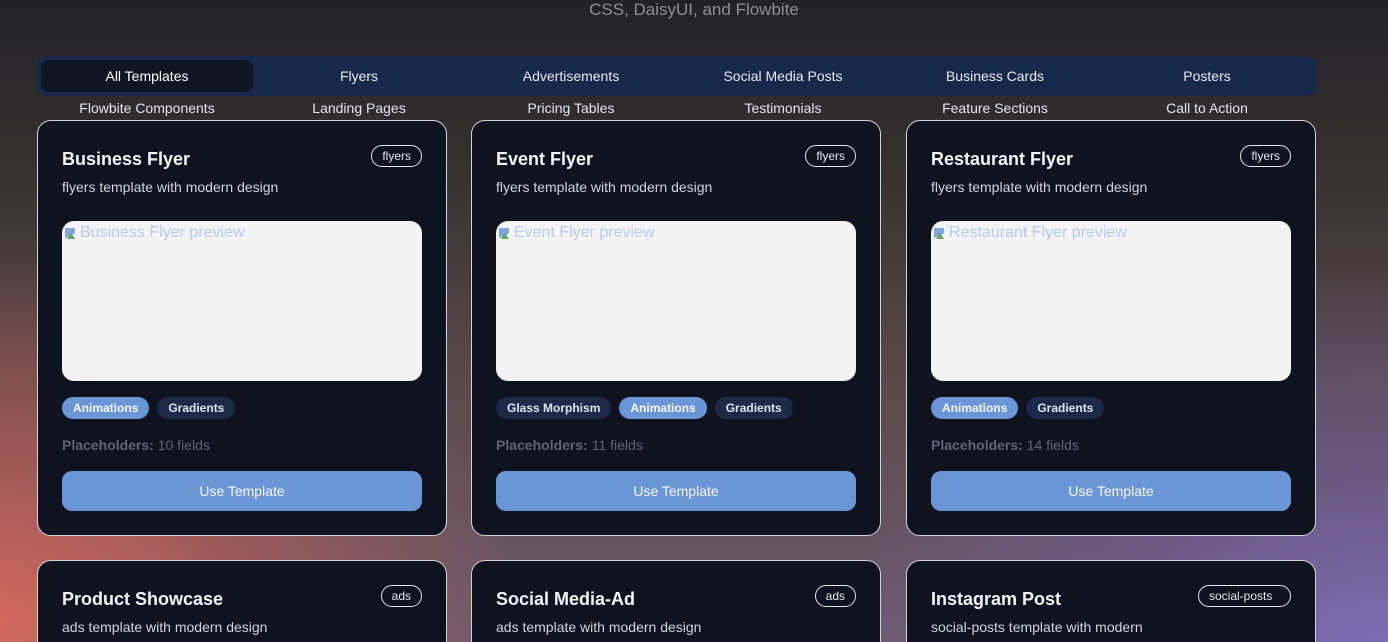 Image resolution: width=1388 pixels, height=642 pixels. Describe the element at coordinates (1207, 76) in the screenshot. I see `tab-posters: Posters` at that location.